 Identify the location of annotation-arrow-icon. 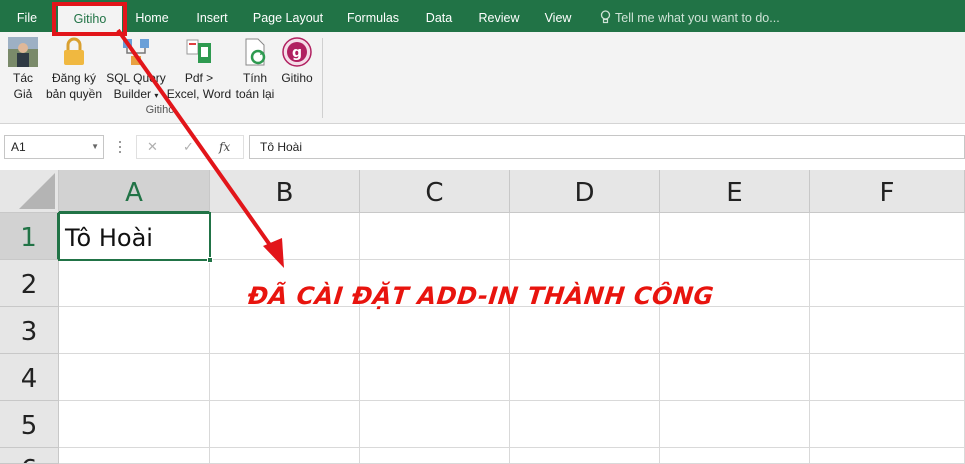
(200, 148).